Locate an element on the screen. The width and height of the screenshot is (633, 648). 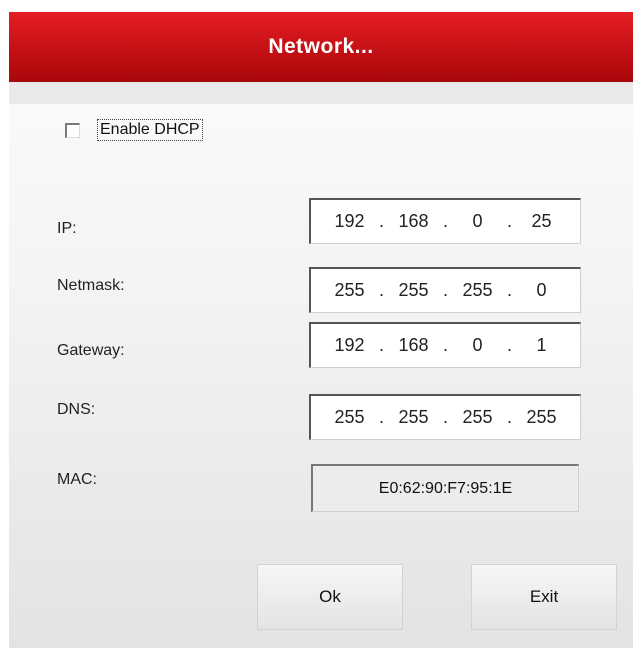
mac-address-field: E0:62:90:F7:95:1E is located at coordinates (445, 488).